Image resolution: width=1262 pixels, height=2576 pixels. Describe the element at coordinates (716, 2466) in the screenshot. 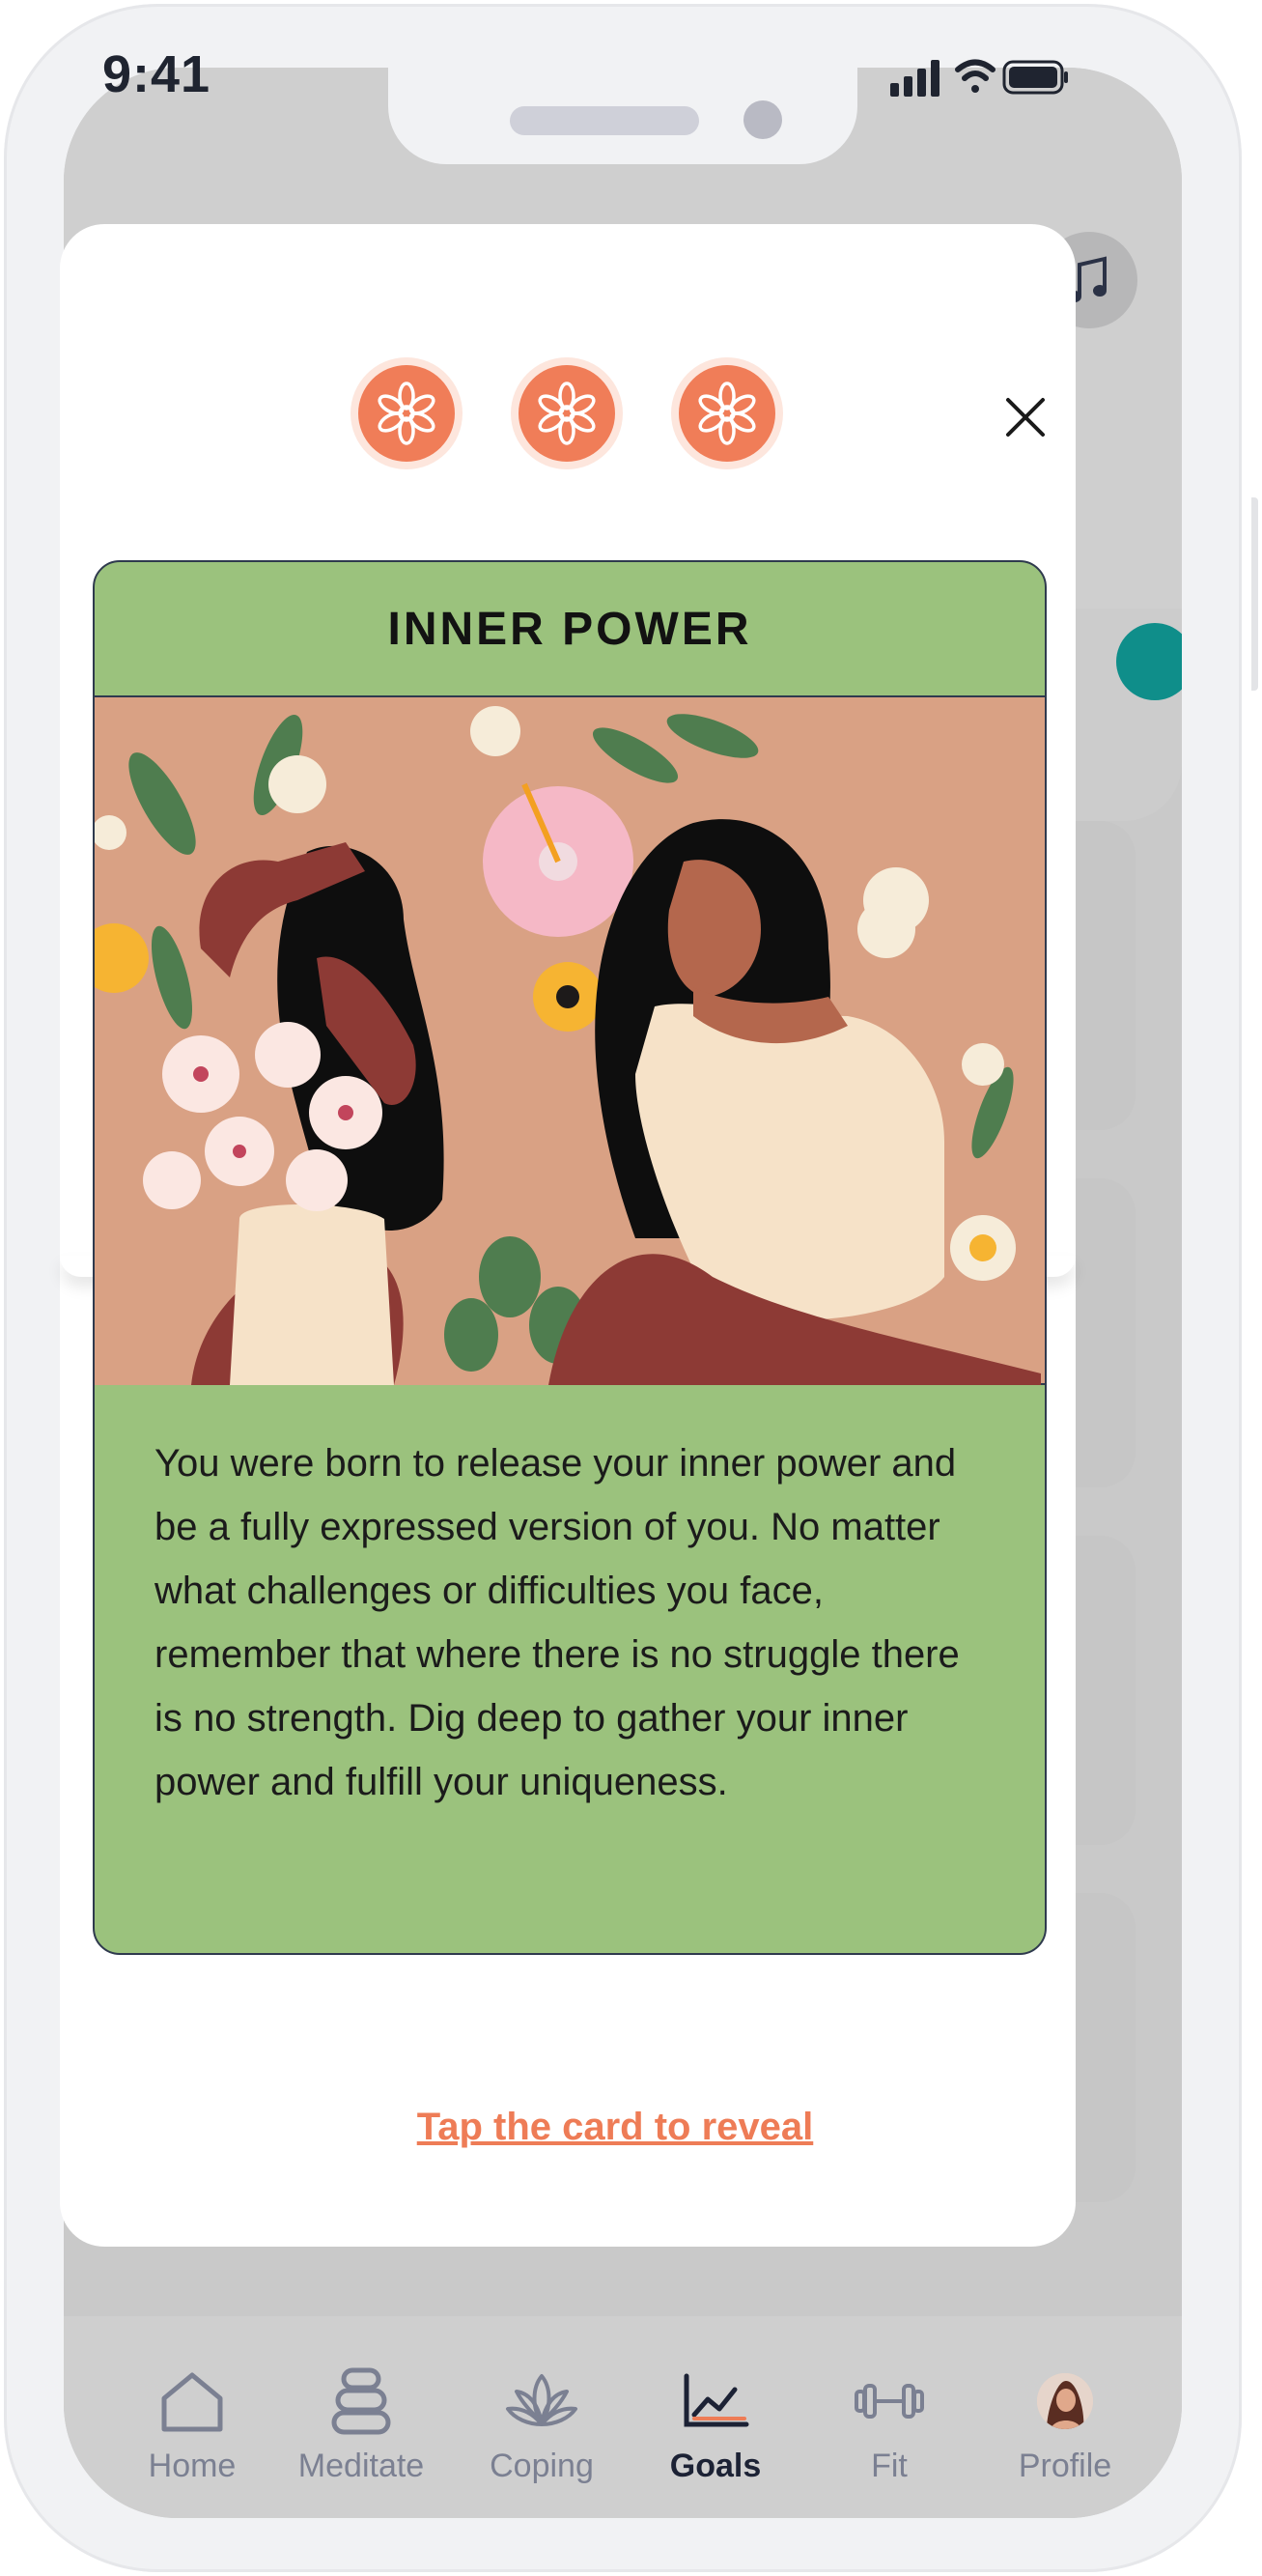

I see `tab-label: Goals` at that location.